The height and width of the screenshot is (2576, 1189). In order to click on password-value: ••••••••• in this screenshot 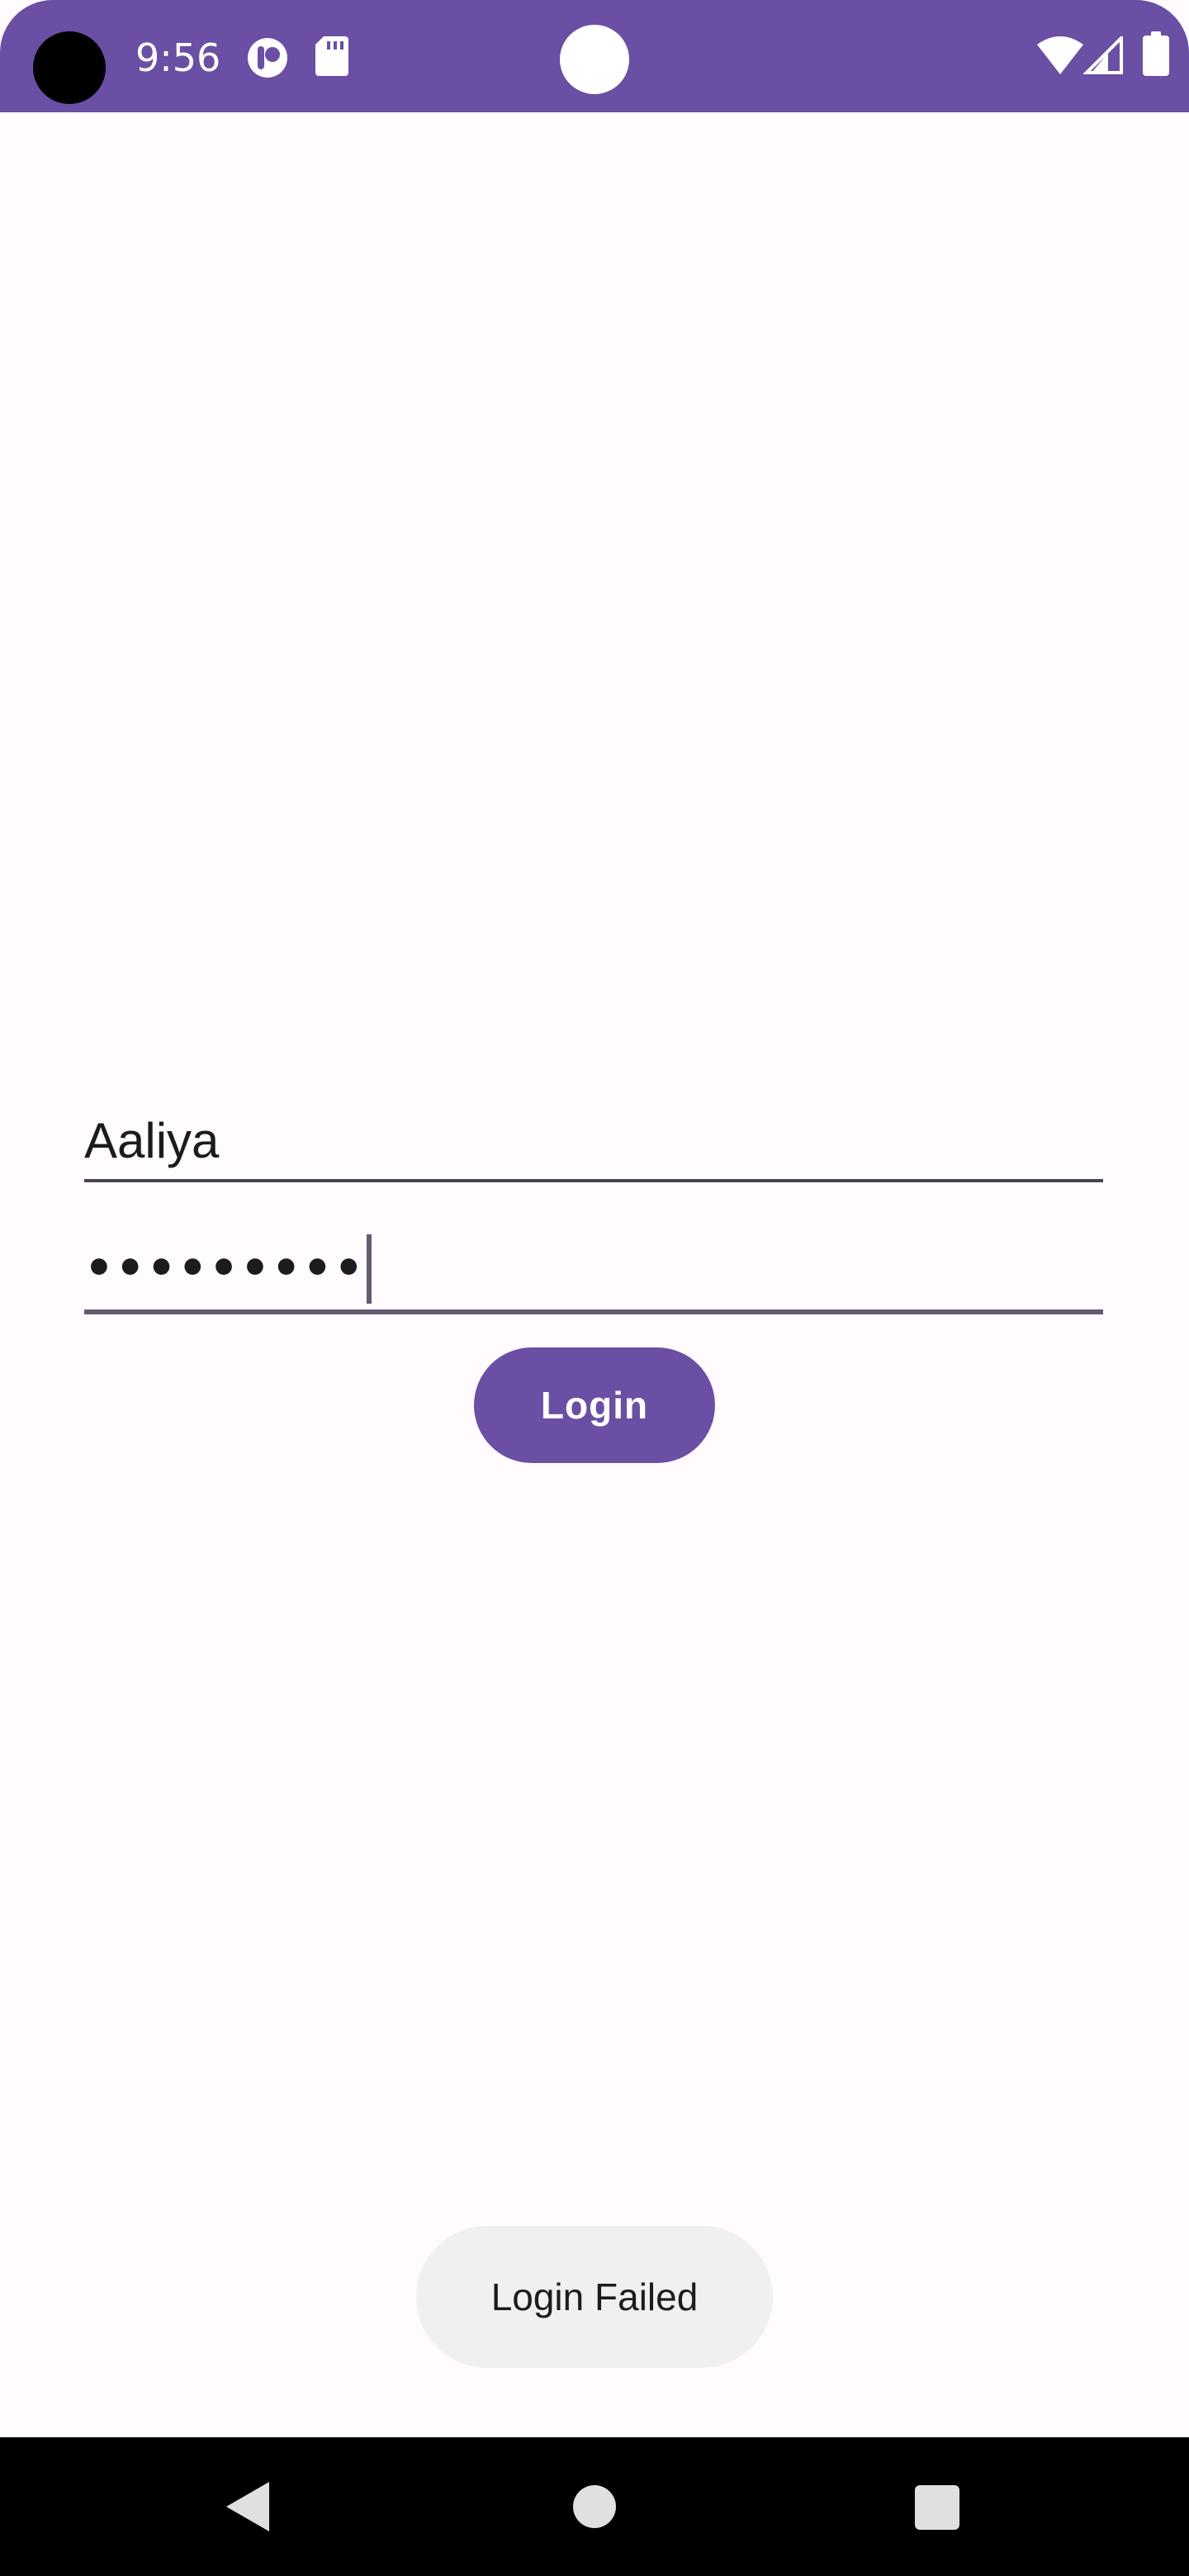, I will do `click(225, 1268)`.